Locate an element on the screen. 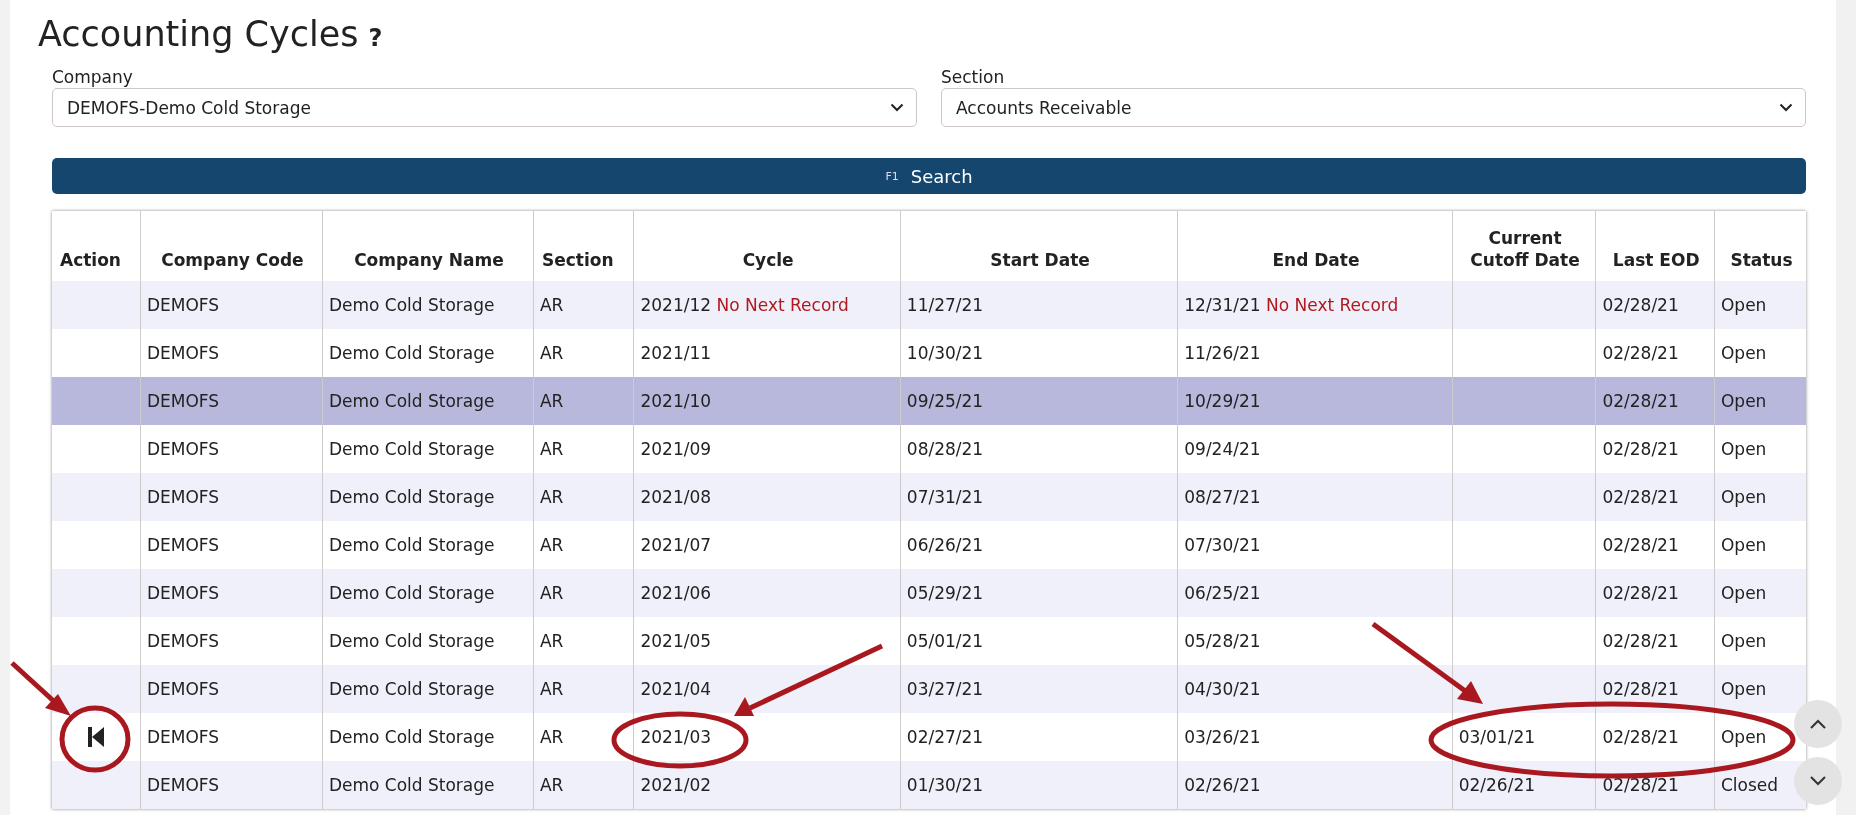 This screenshot has width=1856, height=815. table-cell: 05/28/21 is located at coordinates (1315, 641).